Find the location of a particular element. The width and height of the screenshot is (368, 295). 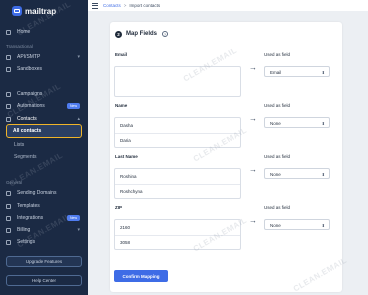

card-title: Map Fields is located at coordinates (142, 34).